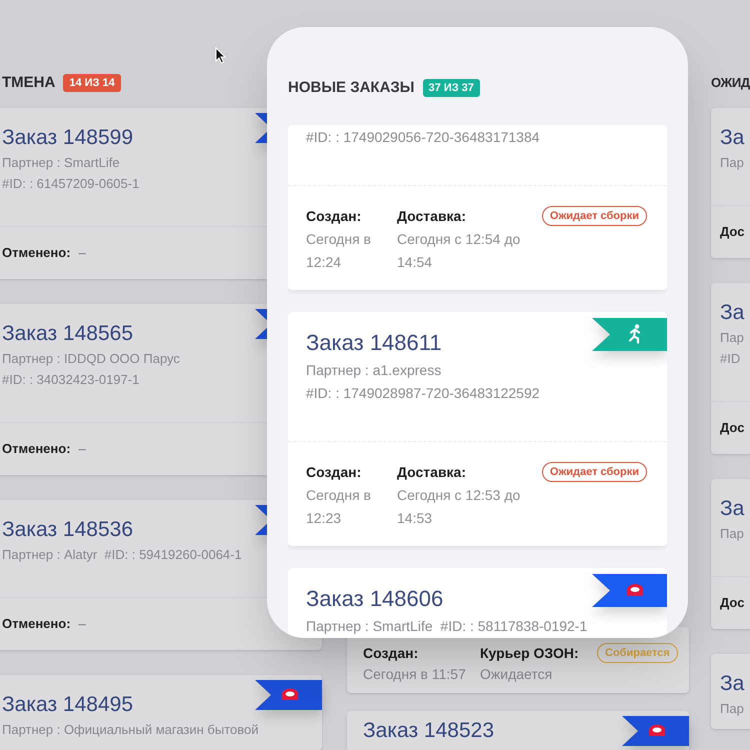 The width and height of the screenshot is (750, 750). I want to click on column-title: ТМЕНА, so click(29, 82).